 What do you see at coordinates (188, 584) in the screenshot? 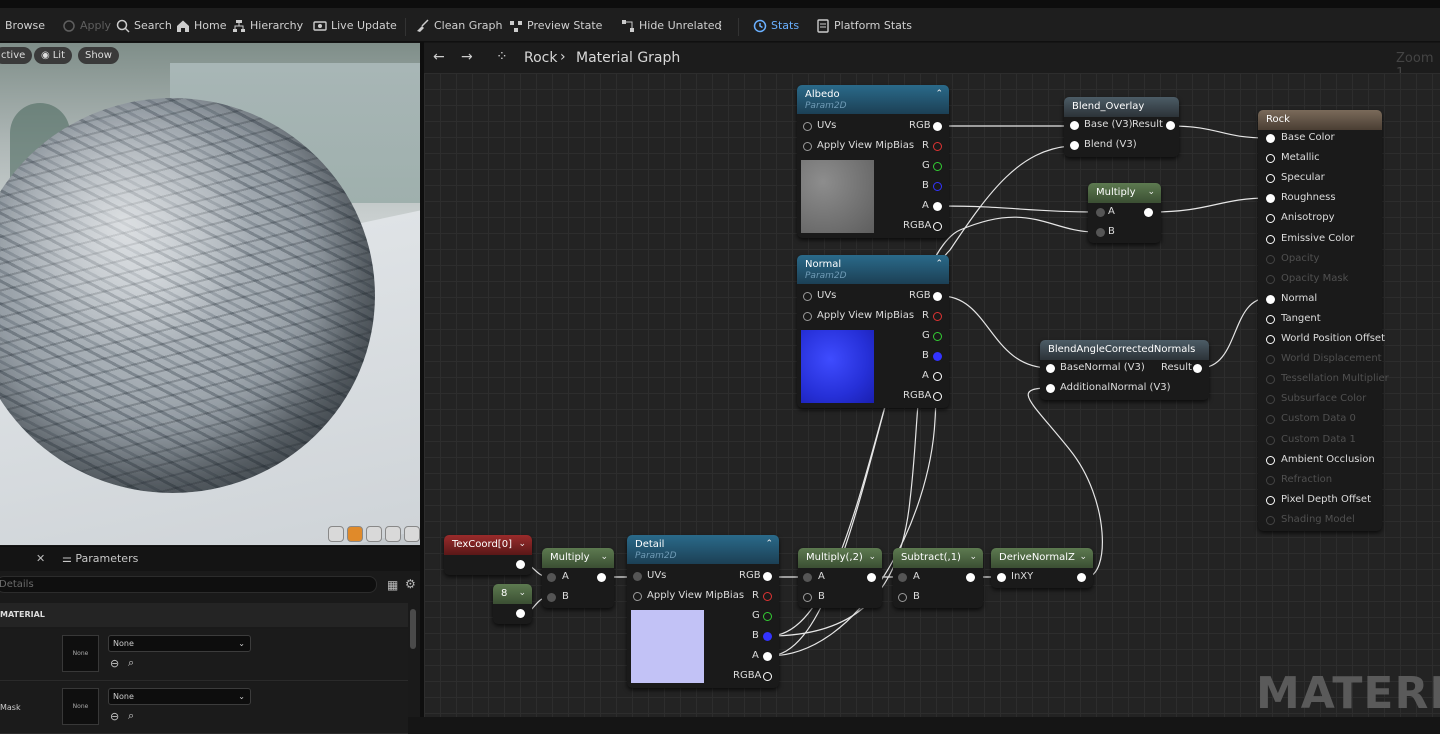
I see `details-search-input: Details` at bounding box center [188, 584].